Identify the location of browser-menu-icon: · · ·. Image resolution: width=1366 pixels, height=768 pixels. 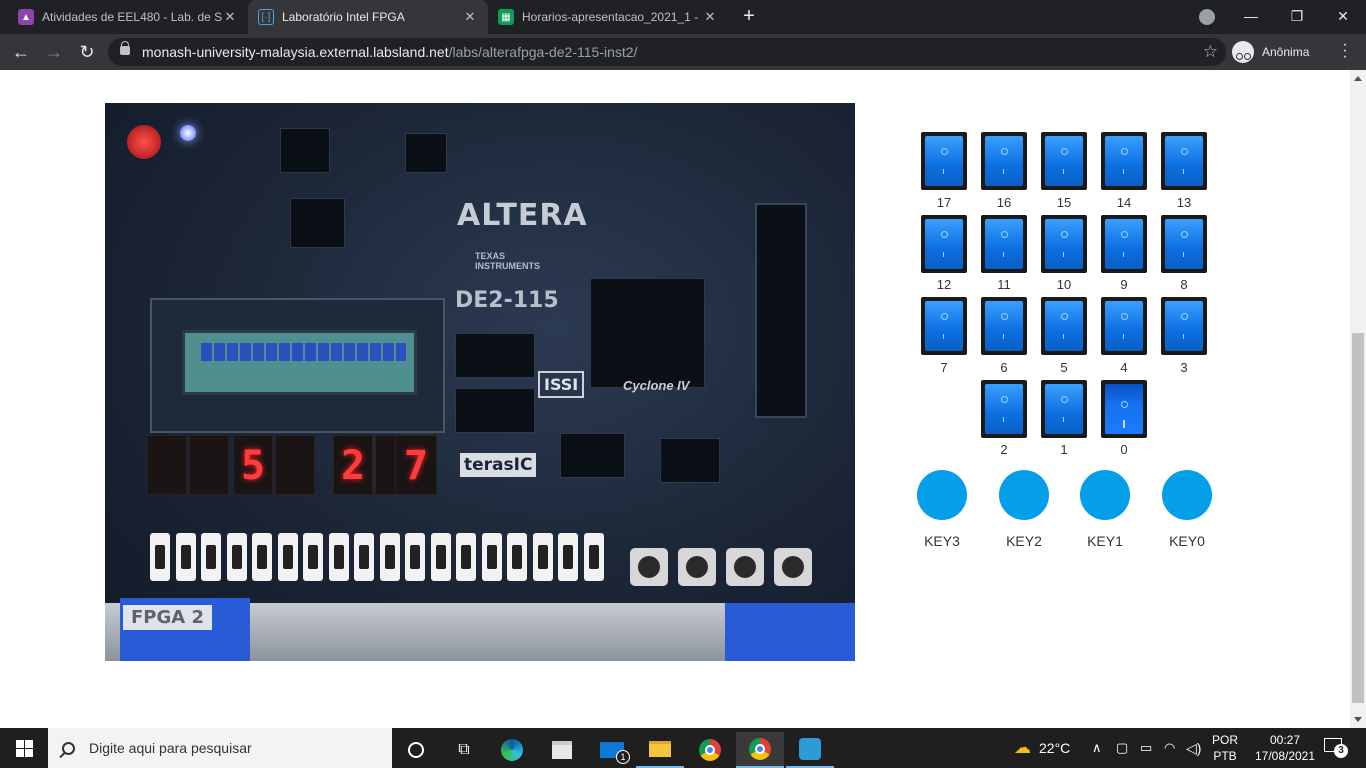
(1345, 51).